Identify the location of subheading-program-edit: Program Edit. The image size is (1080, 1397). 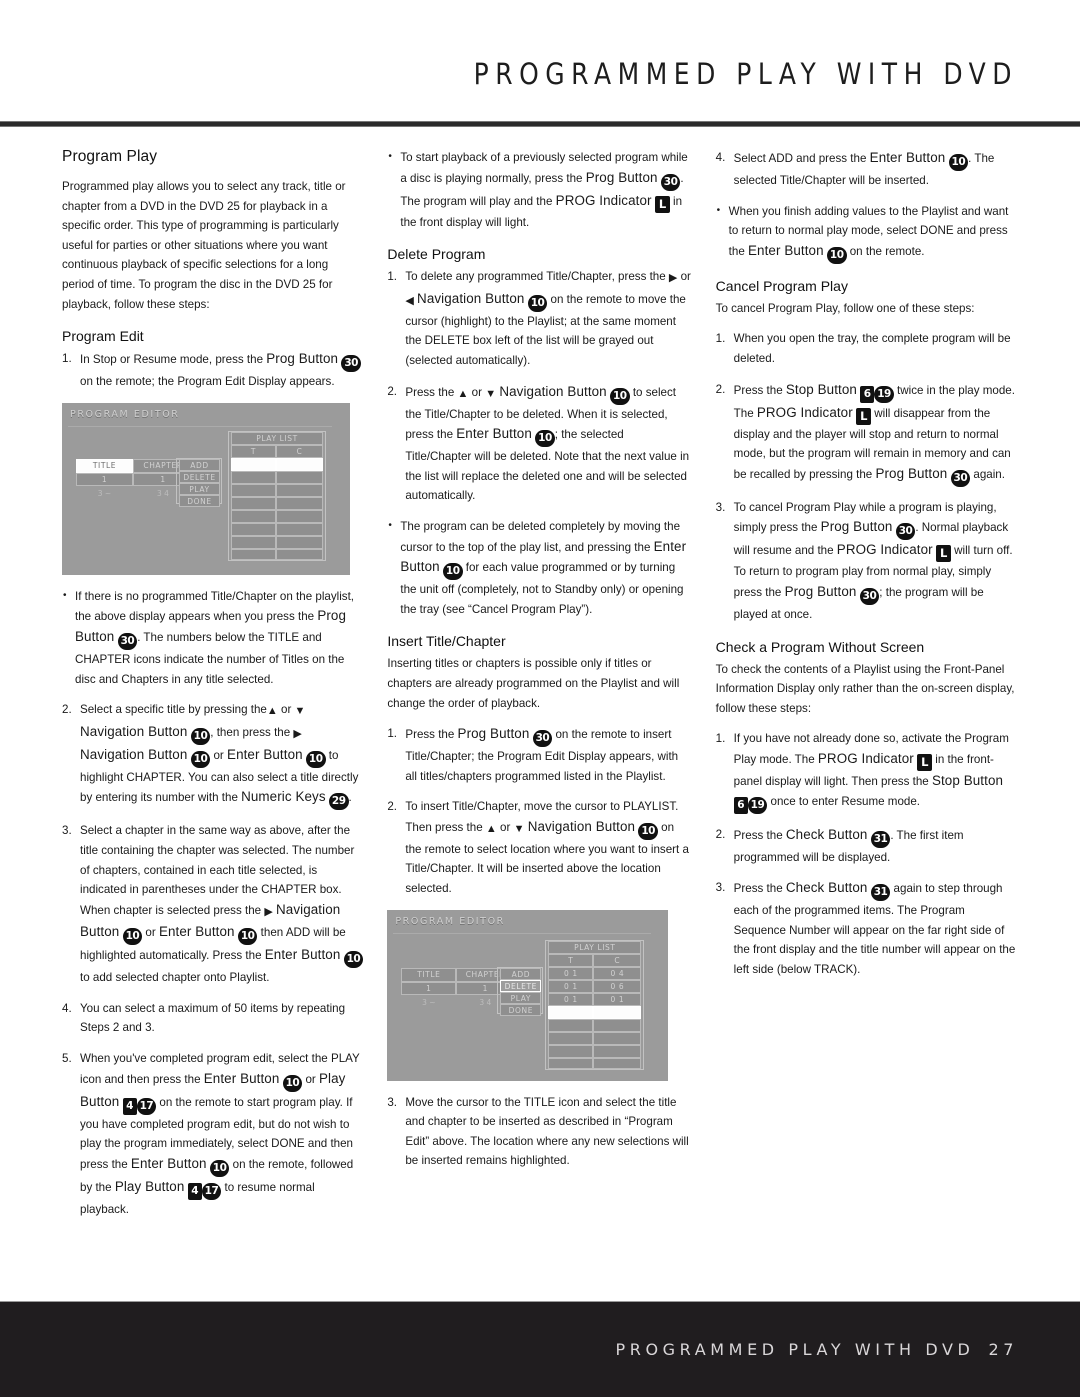
(103, 336).